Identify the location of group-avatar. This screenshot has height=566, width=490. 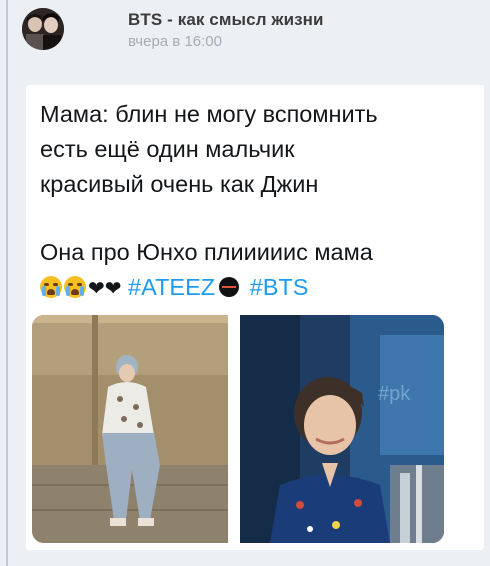
(43, 29).